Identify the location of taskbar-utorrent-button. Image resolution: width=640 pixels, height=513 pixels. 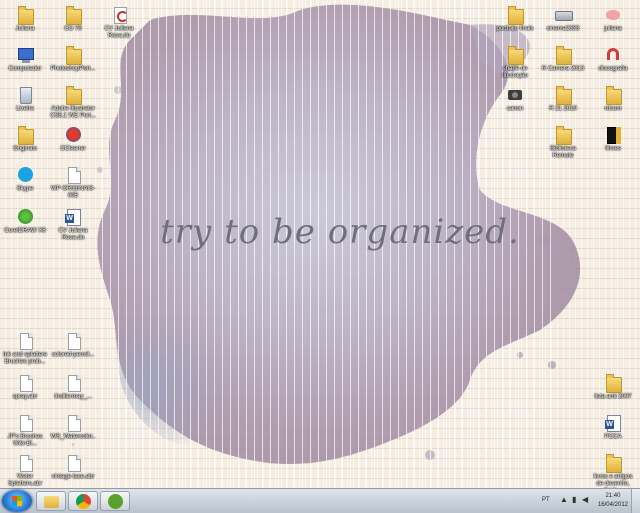
(115, 501).